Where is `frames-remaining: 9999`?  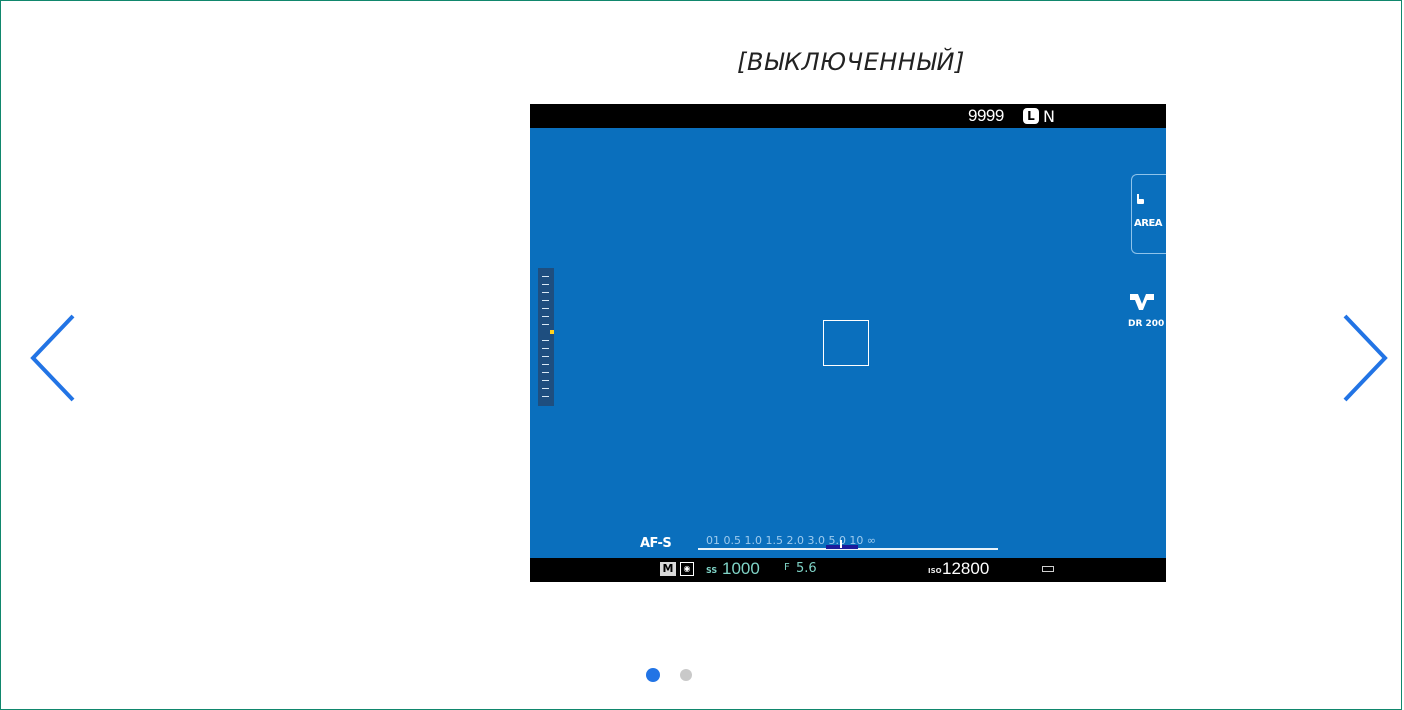
frames-remaining: 9999 is located at coordinates (986, 115).